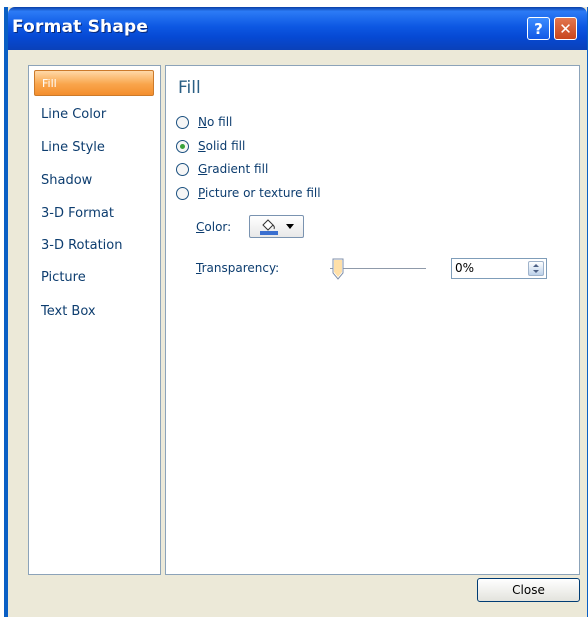  I want to click on solid-fill-label: Solid fill, so click(222, 146).